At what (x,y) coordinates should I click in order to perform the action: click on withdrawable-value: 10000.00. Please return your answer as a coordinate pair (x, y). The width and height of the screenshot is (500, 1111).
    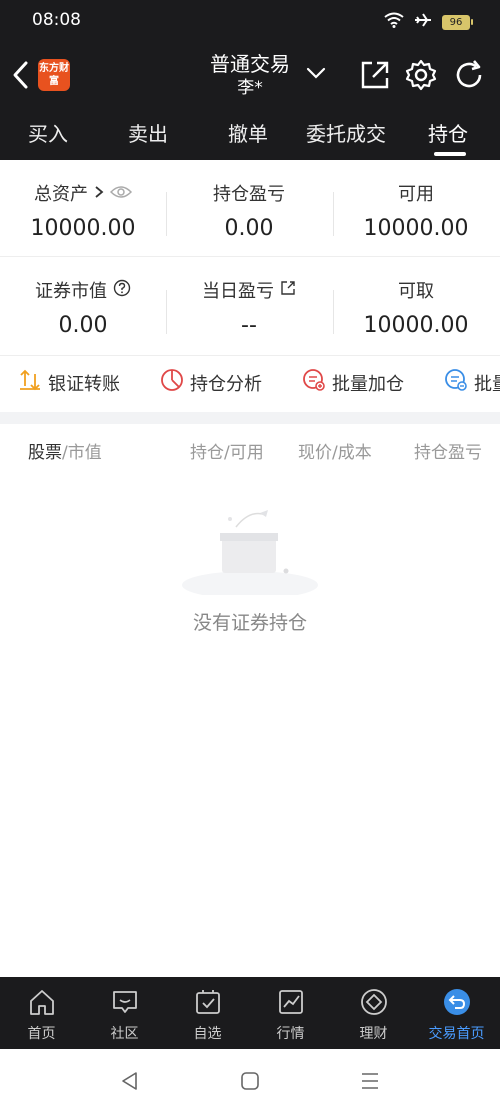
    Looking at the image, I should click on (416, 325).